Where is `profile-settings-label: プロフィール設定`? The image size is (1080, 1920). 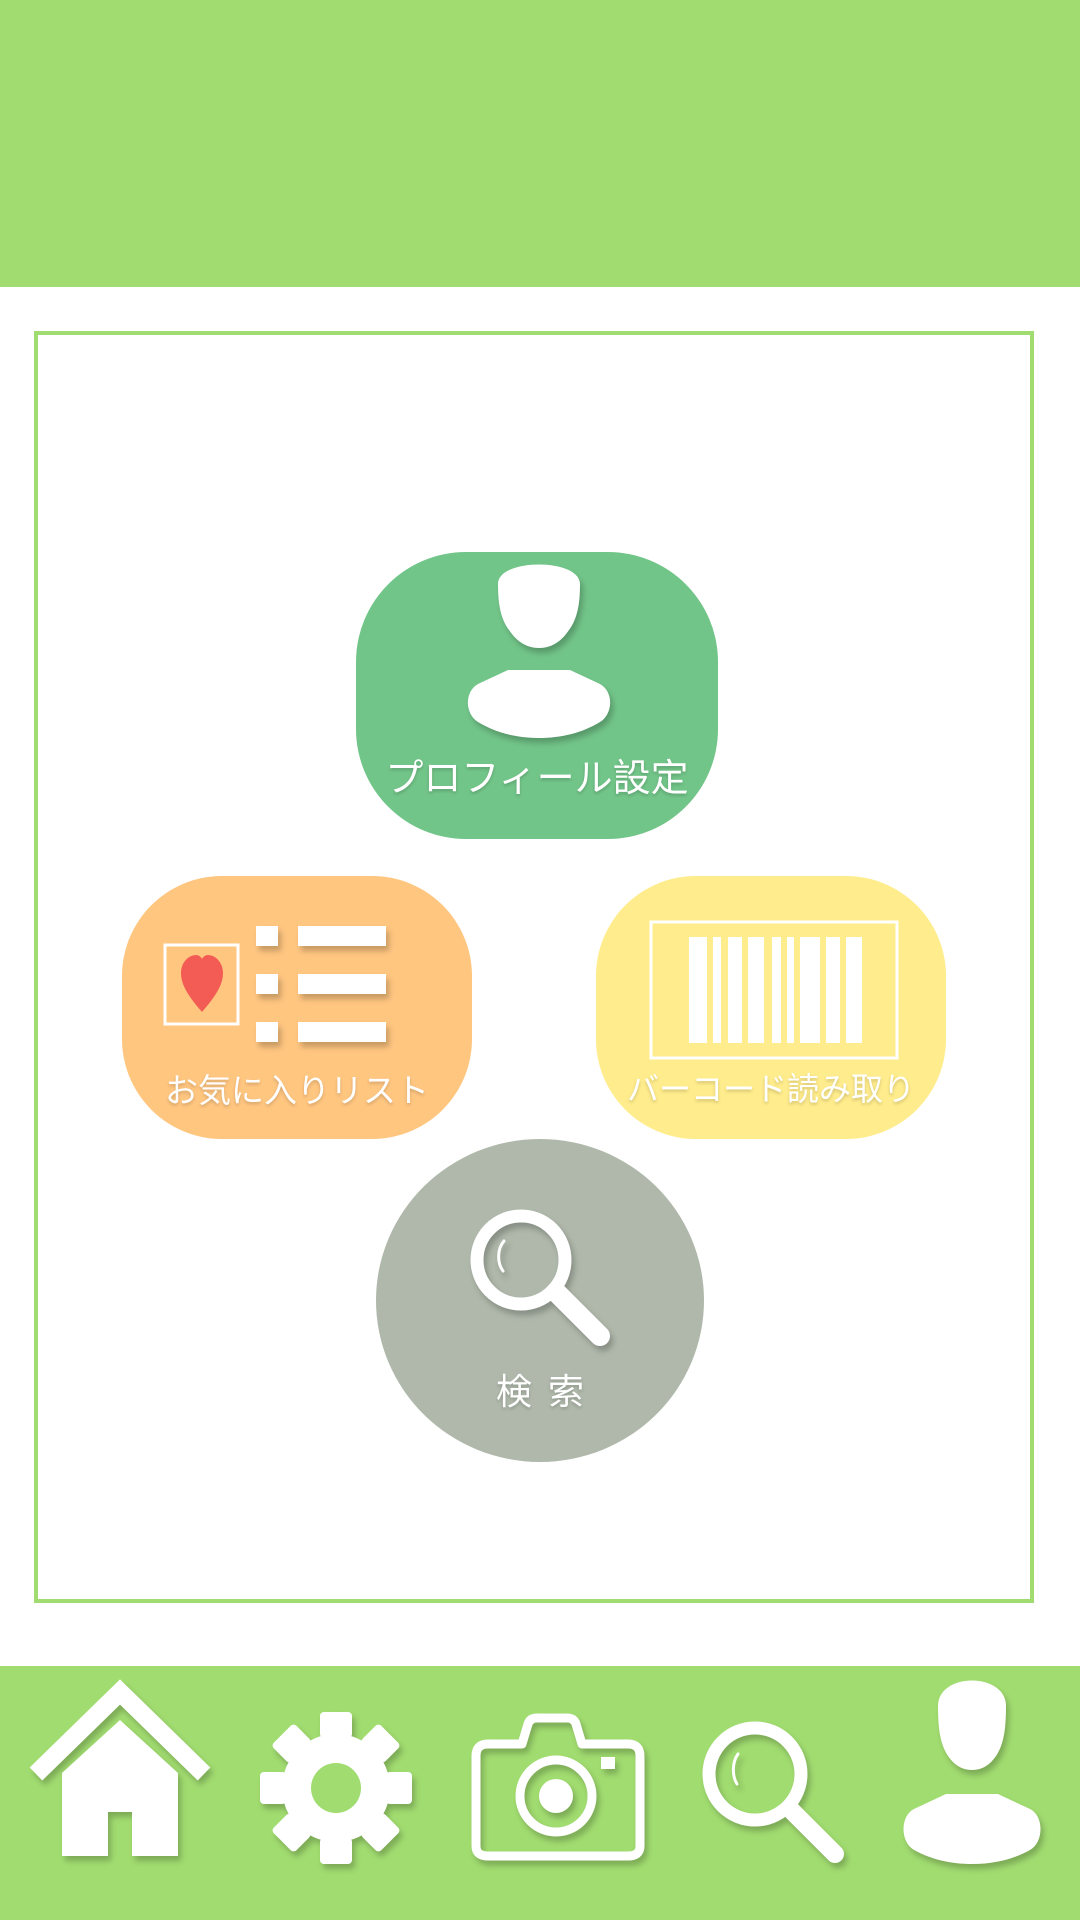
profile-settings-label: プロフィール設定 is located at coordinates (537, 778).